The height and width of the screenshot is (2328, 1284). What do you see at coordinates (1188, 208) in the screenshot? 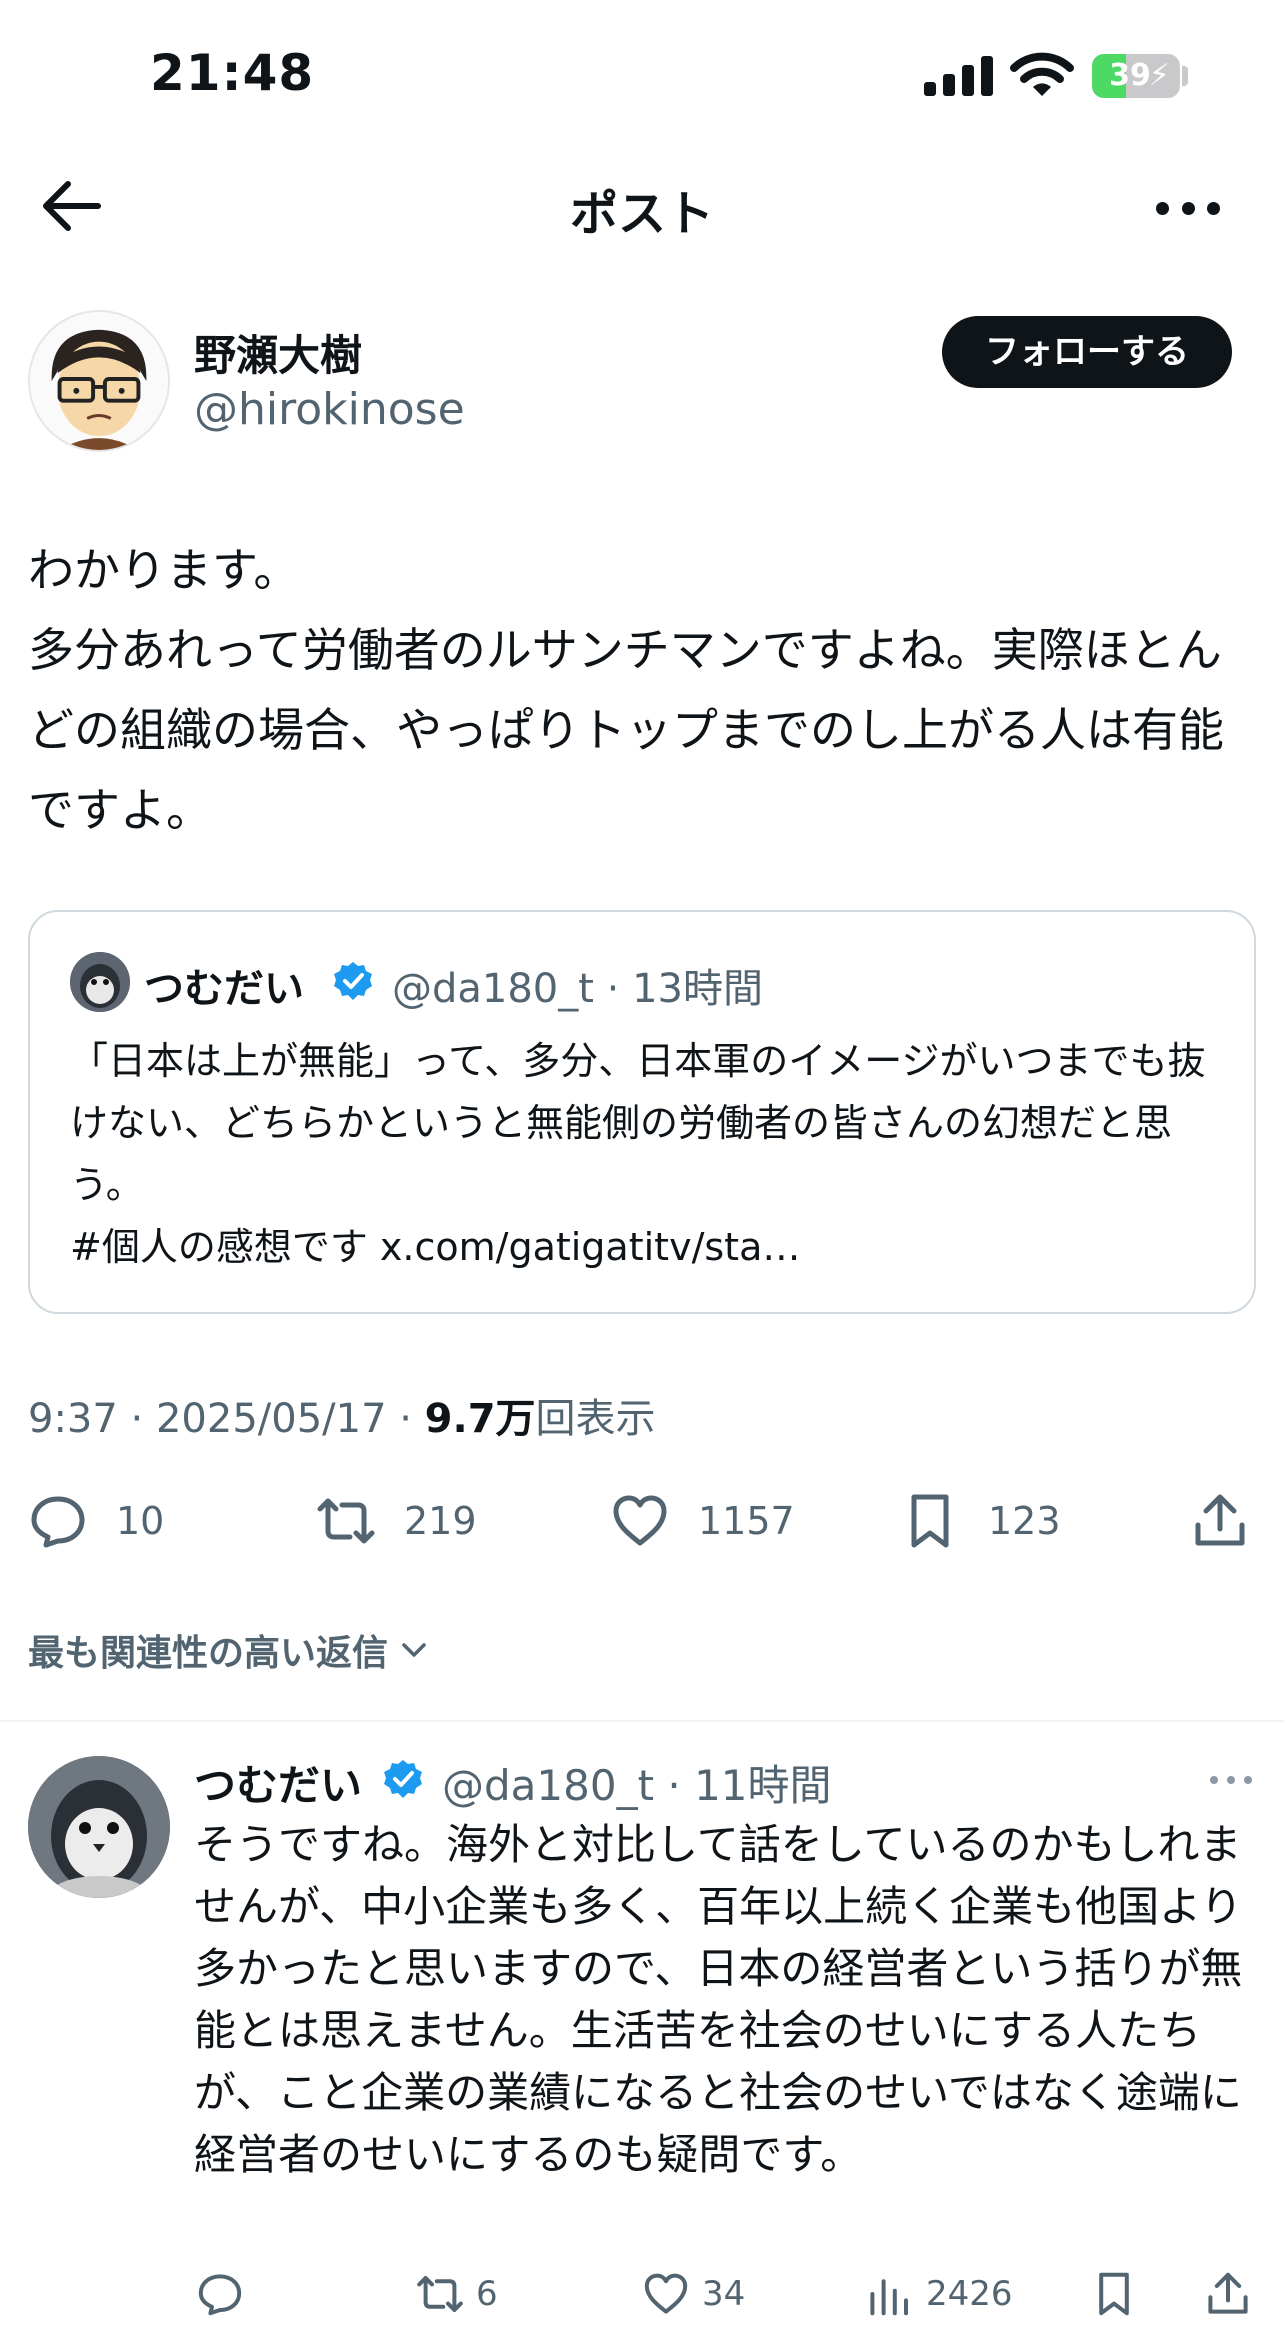
I see `more-icon` at bounding box center [1188, 208].